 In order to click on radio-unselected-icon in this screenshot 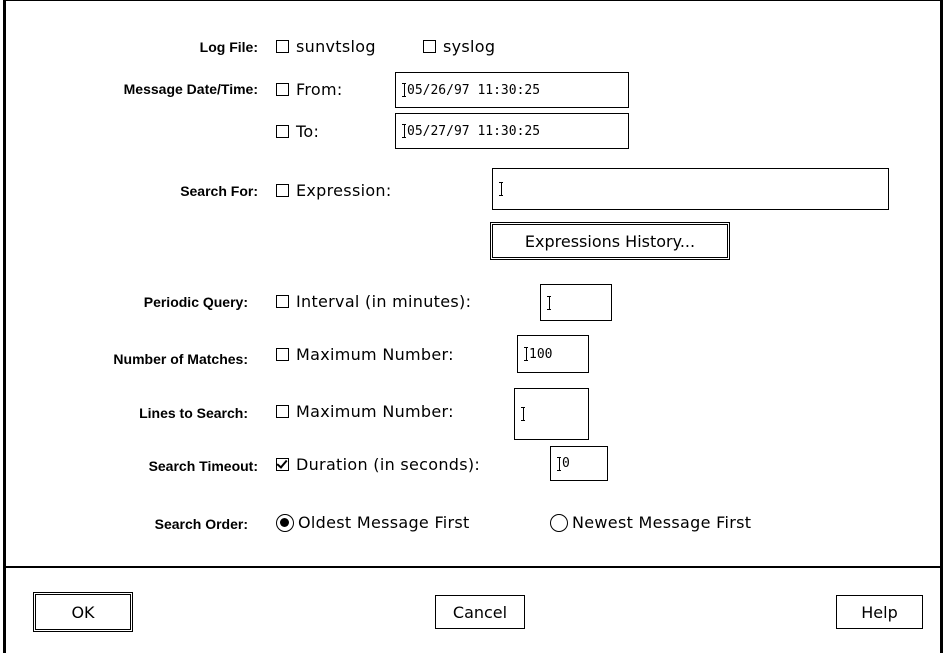, I will do `click(559, 522)`.